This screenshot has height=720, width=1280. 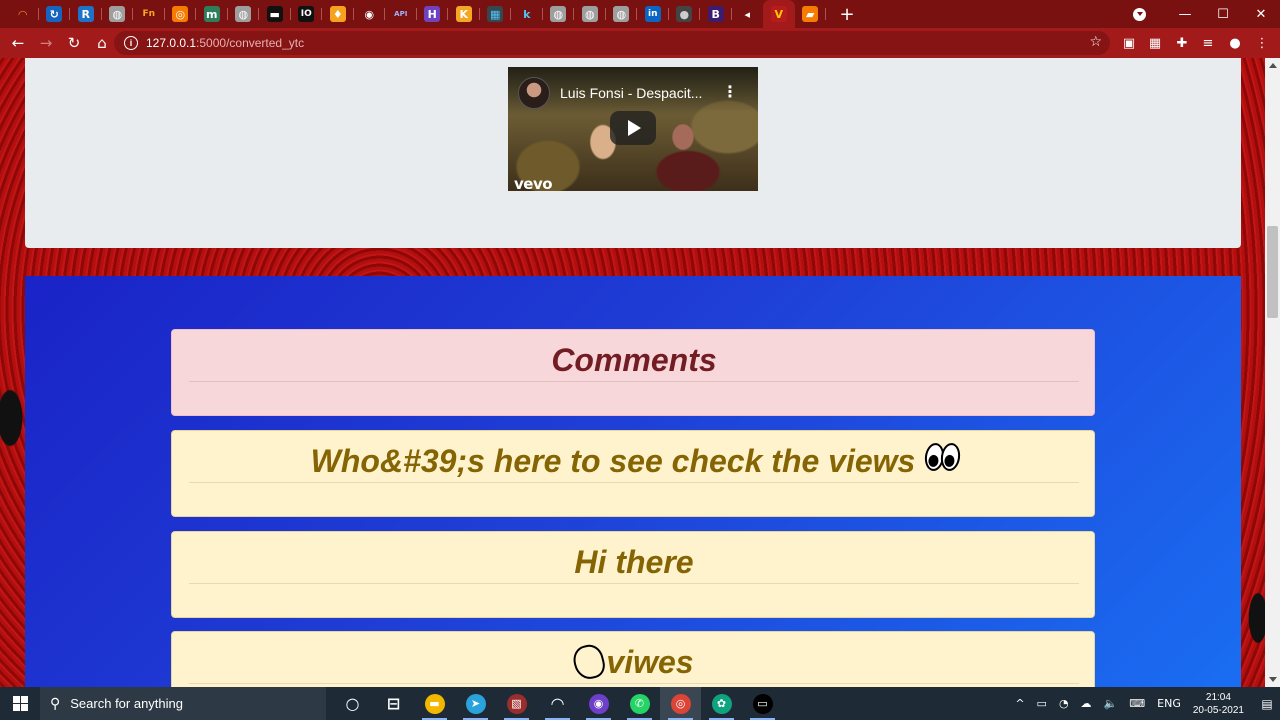 I want to click on url-text: 127.0.0.1:5000/converted_ytc, so click(x=225, y=43).